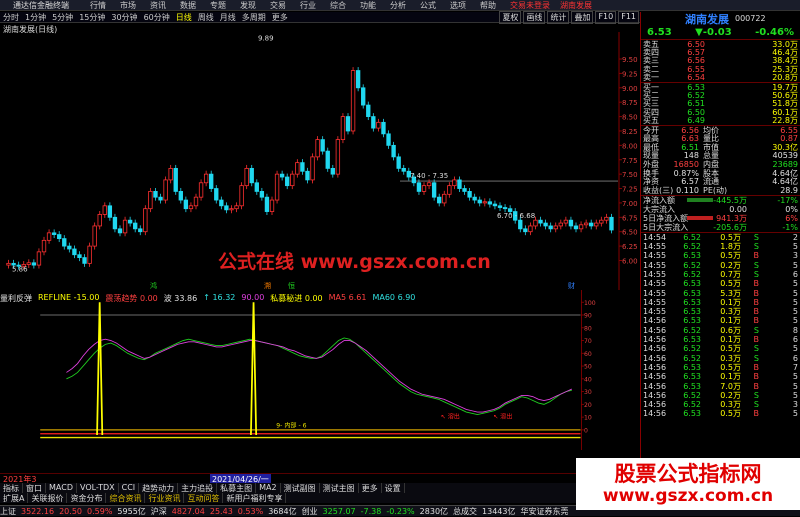 This screenshot has width=800, height=517. I want to click on ind-y-tick: 50, so click(588, 367).